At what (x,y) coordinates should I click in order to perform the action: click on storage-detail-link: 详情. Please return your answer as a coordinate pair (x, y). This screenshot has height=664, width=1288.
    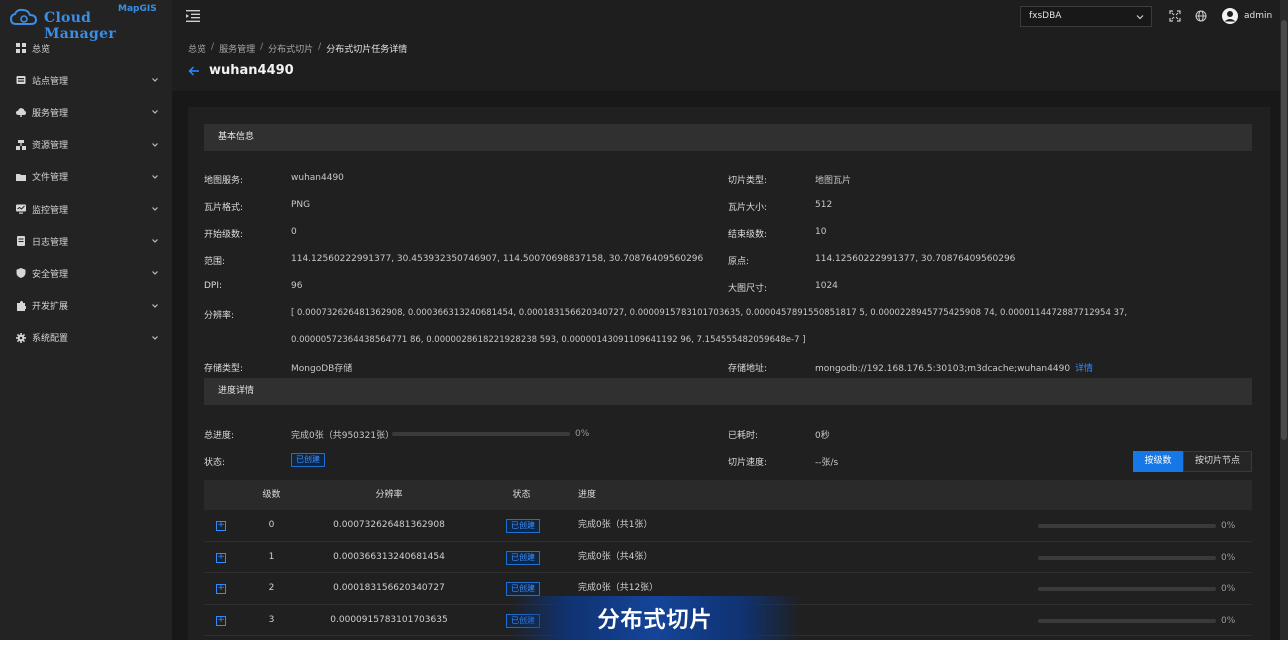
    Looking at the image, I should click on (1084, 369).